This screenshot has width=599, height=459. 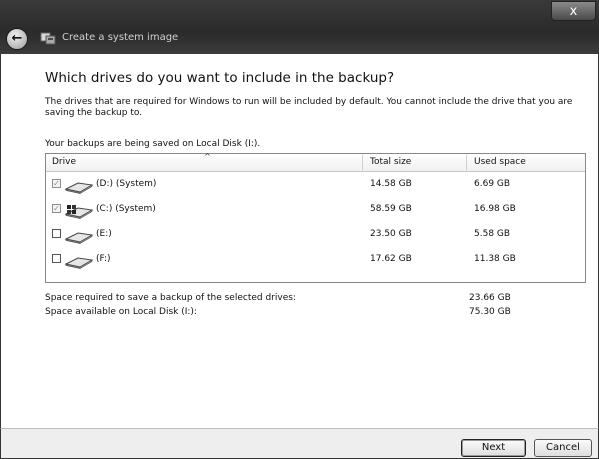 What do you see at coordinates (391, 259) in the screenshot?
I see `drive-total-size: 17.62 GB` at bounding box center [391, 259].